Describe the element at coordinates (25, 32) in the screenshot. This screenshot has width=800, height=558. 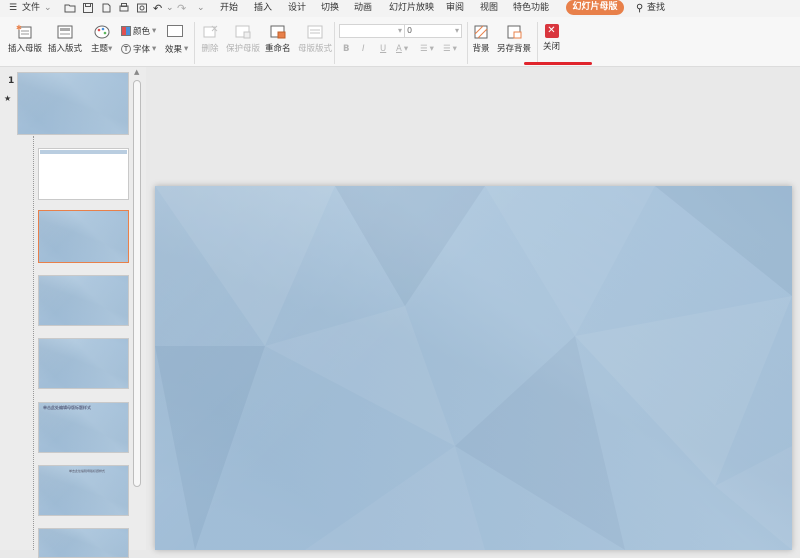
I see `insert-master-icon: ✱` at that location.